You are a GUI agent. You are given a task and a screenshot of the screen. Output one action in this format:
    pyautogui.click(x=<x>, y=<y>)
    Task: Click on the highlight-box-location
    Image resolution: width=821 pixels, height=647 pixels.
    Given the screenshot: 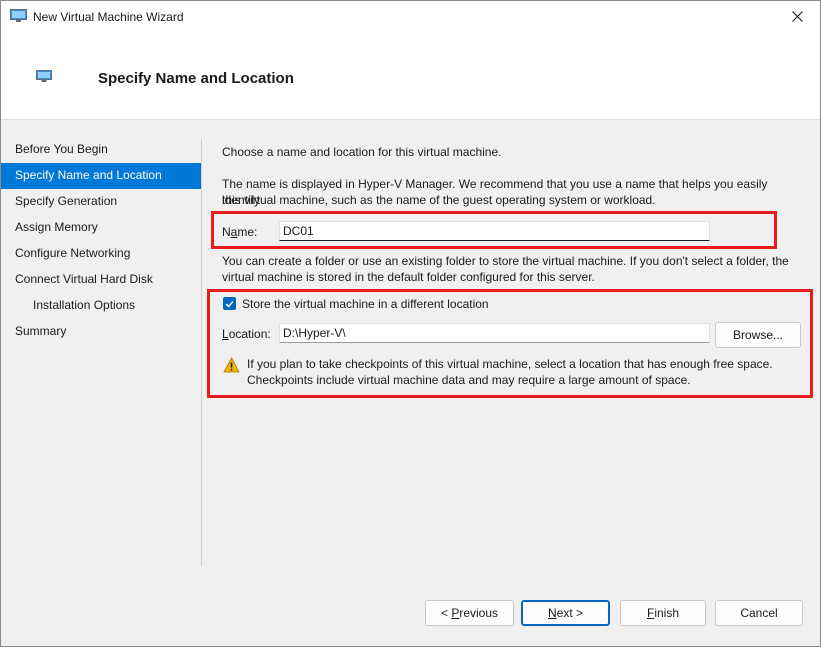 What is the action you would take?
    pyautogui.click(x=510, y=343)
    